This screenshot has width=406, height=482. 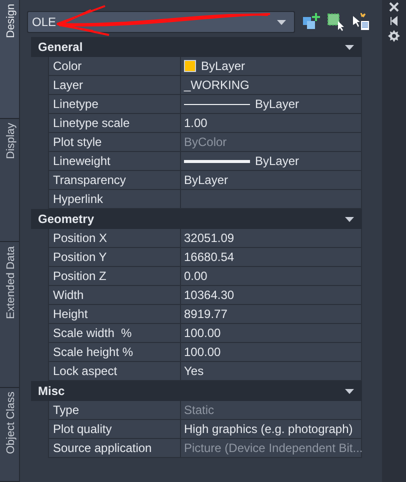 I want to click on property-value: 1.00, so click(x=196, y=123).